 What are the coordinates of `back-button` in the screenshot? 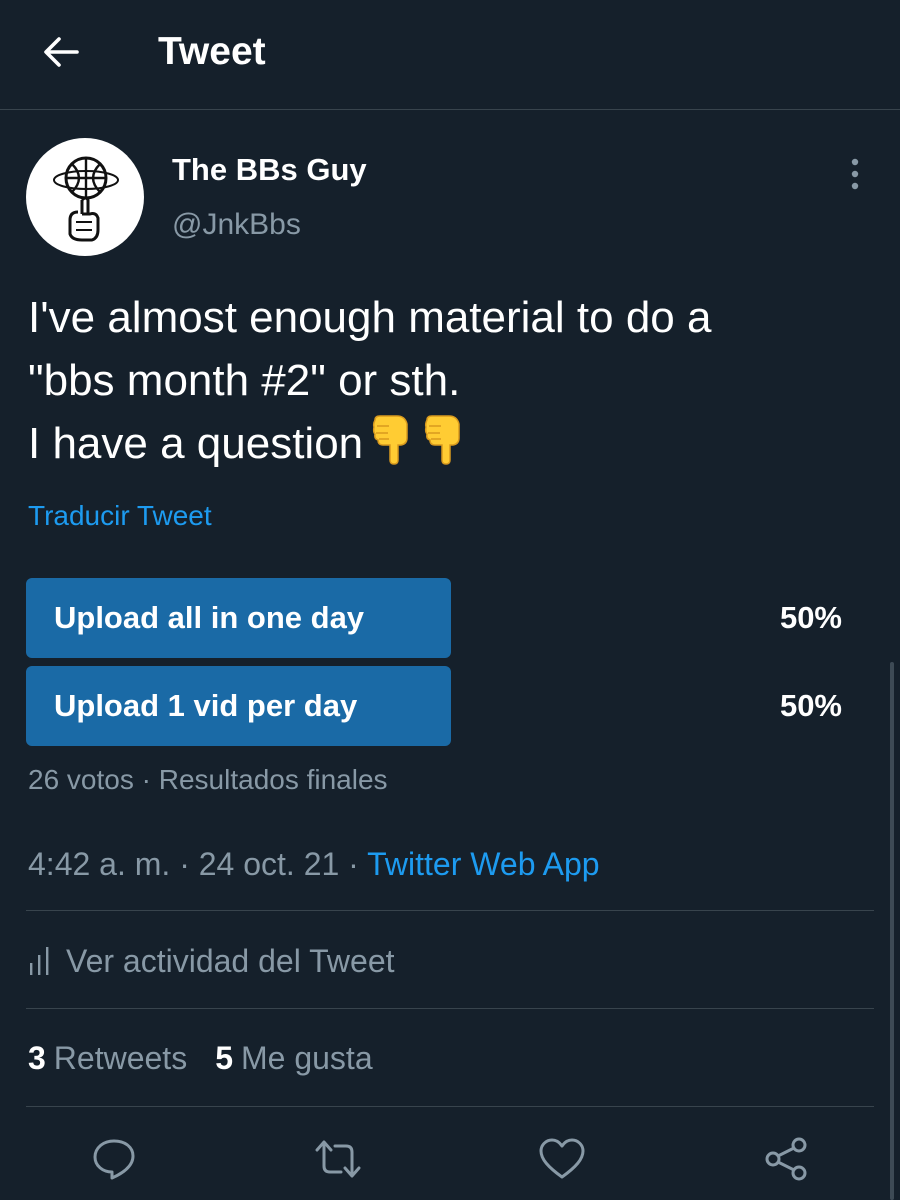 It's located at (61, 52).